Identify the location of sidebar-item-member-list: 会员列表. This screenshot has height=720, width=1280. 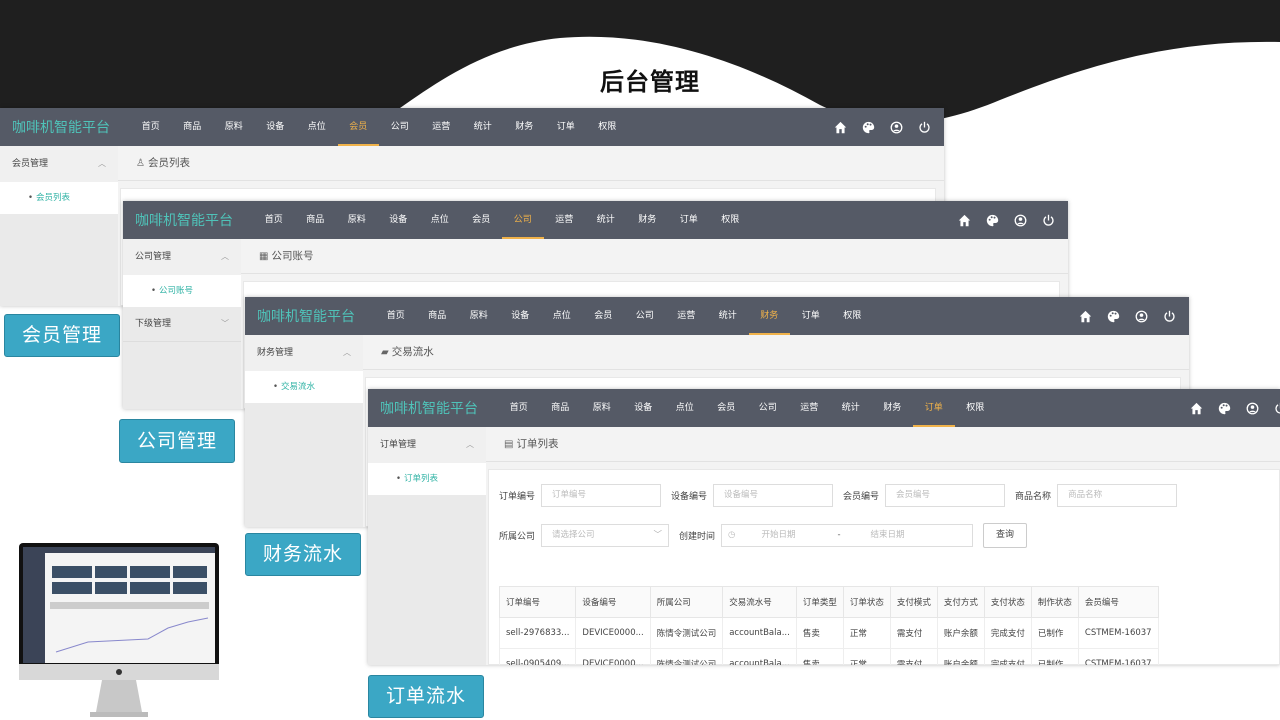
(59, 198).